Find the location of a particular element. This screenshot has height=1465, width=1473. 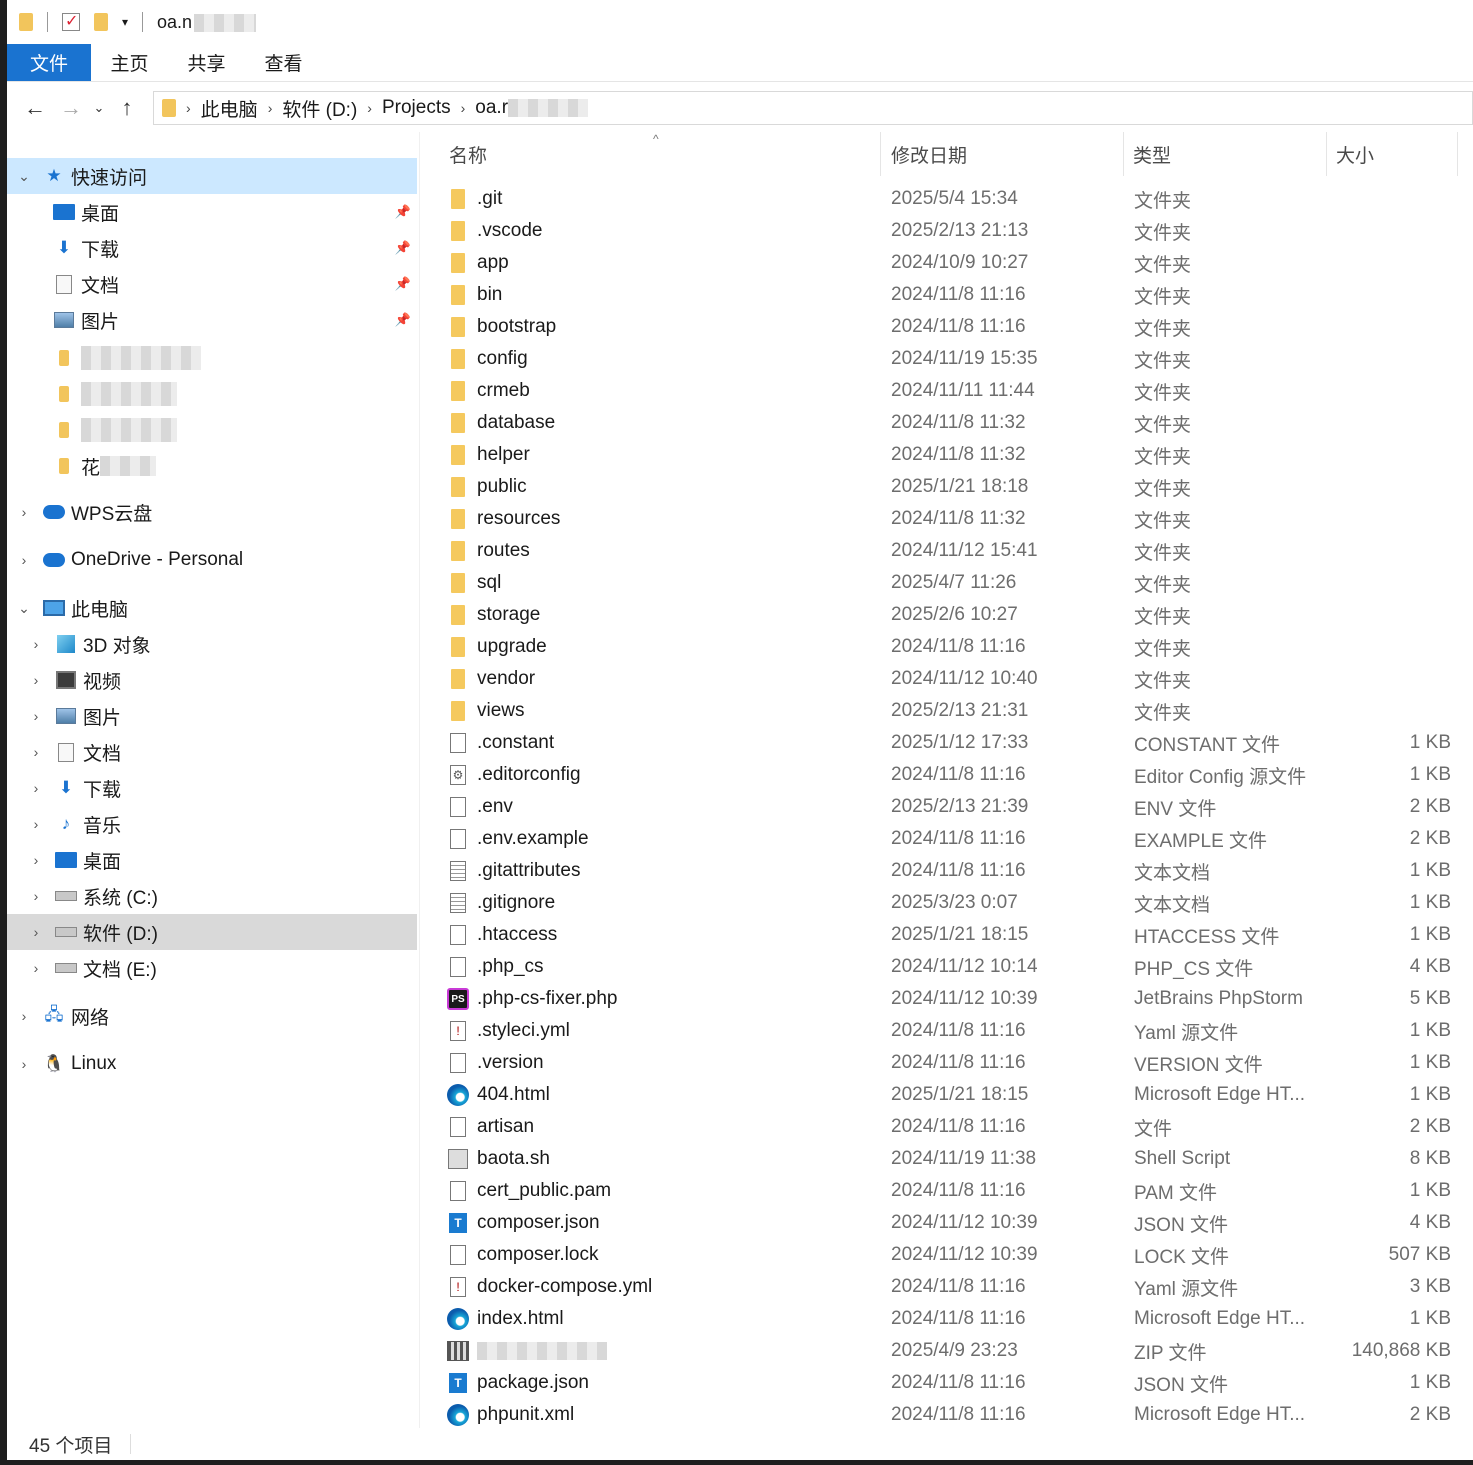

file-row: .htaccess 2025/1/21 18:15 HTACCESS 文件 1 KB is located at coordinates (952, 935).